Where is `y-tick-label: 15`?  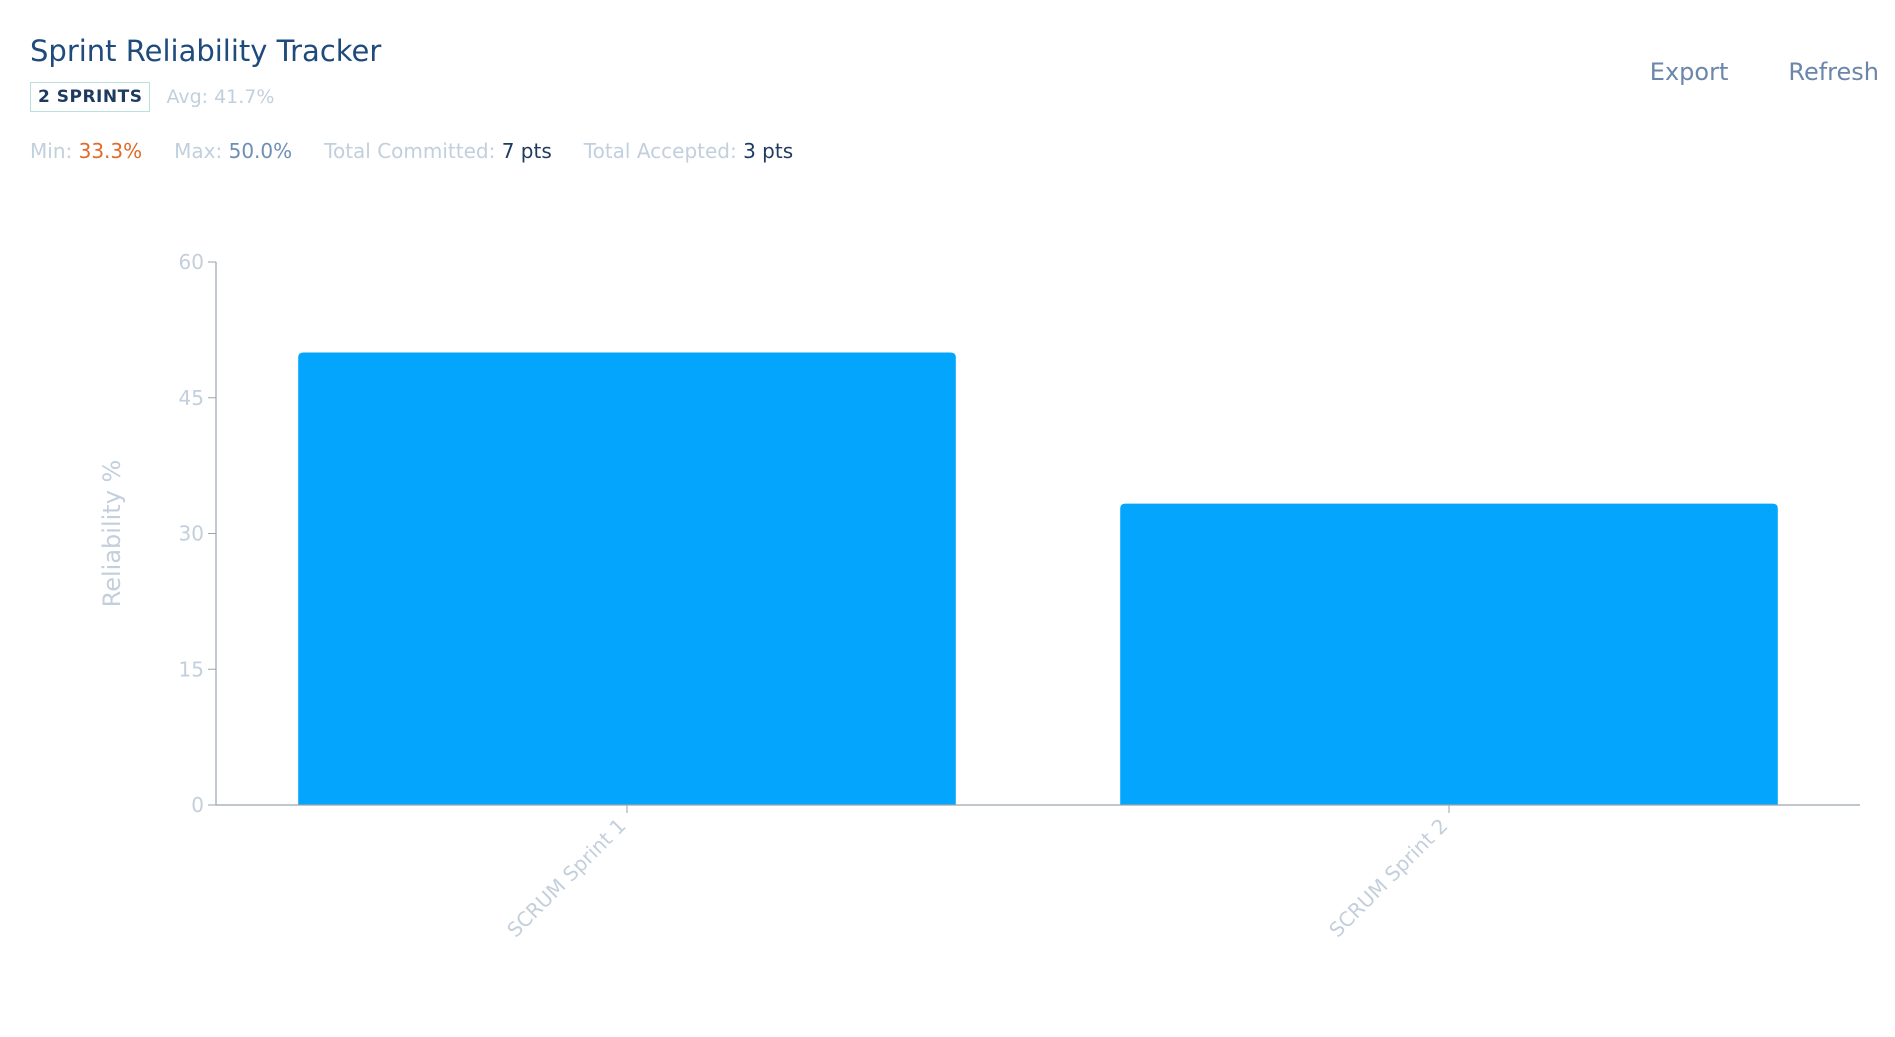 y-tick-label: 15 is located at coordinates (191, 669).